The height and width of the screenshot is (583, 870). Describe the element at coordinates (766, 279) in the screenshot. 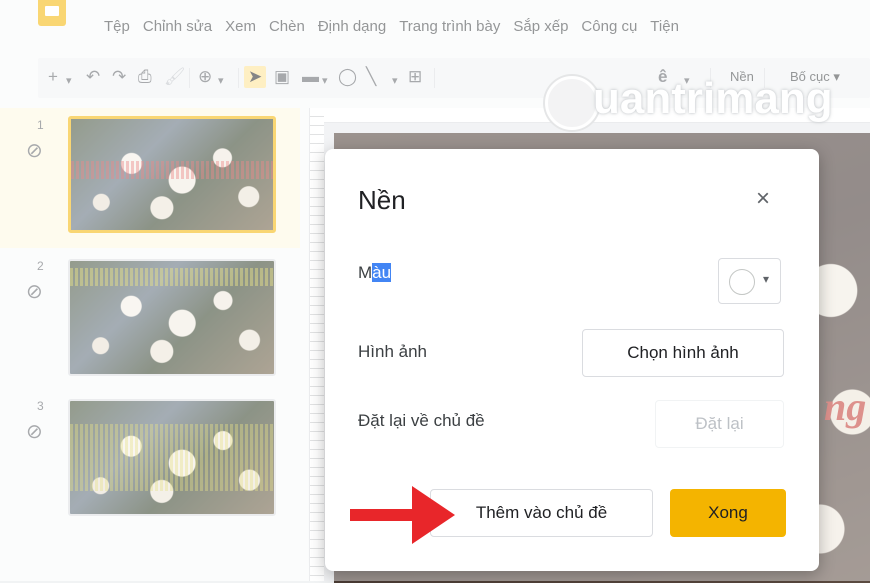

I see `chevron-down-icon: ▾` at that location.